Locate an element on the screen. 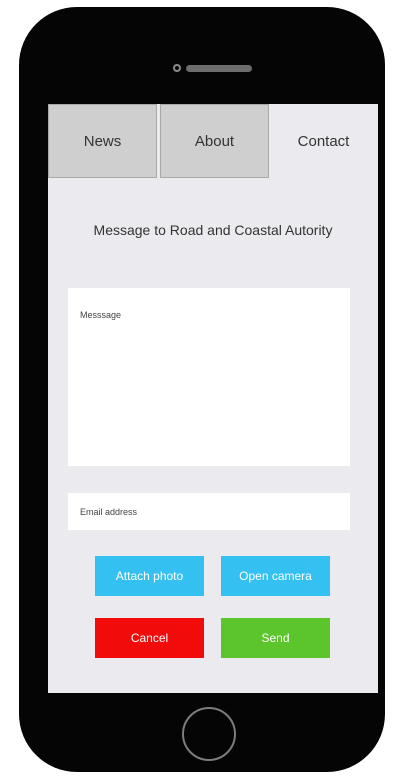 The width and height of the screenshot is (405, 777). tab-bar: News About Contact is located at coordinates (213, 142).